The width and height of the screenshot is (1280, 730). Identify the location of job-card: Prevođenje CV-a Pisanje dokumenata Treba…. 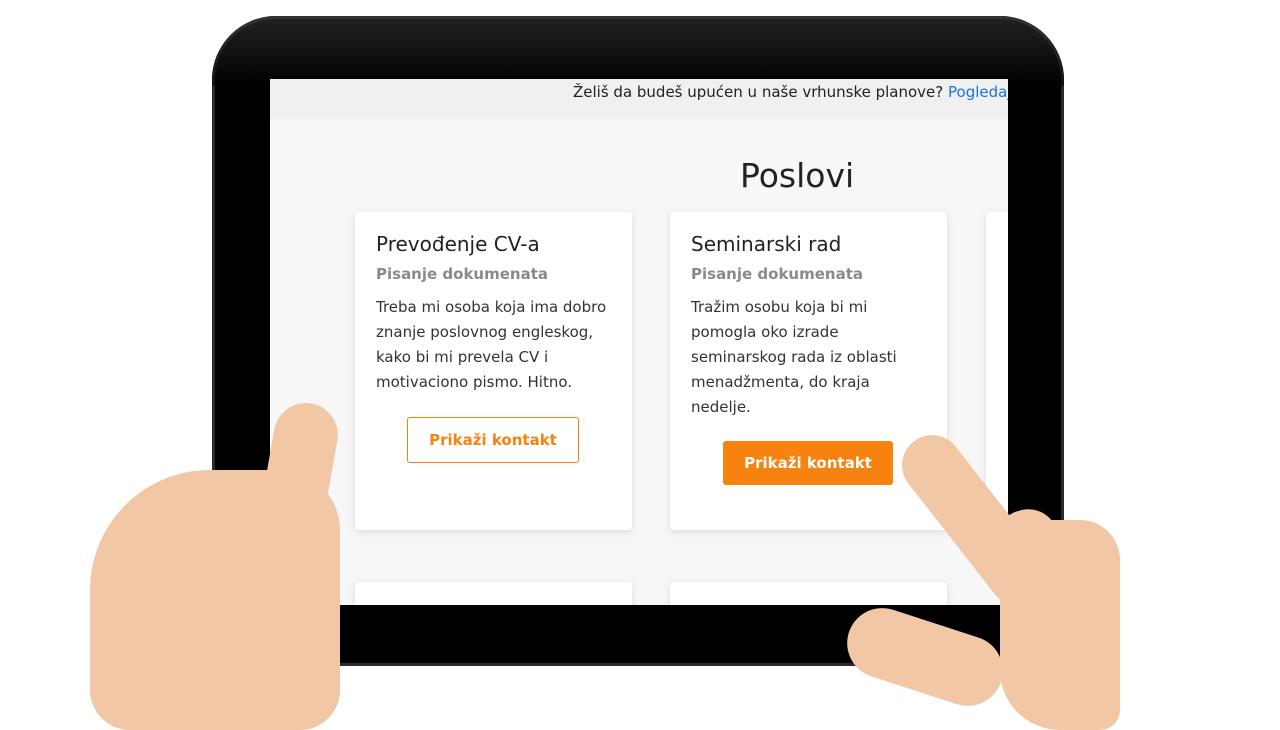
(493, 371).